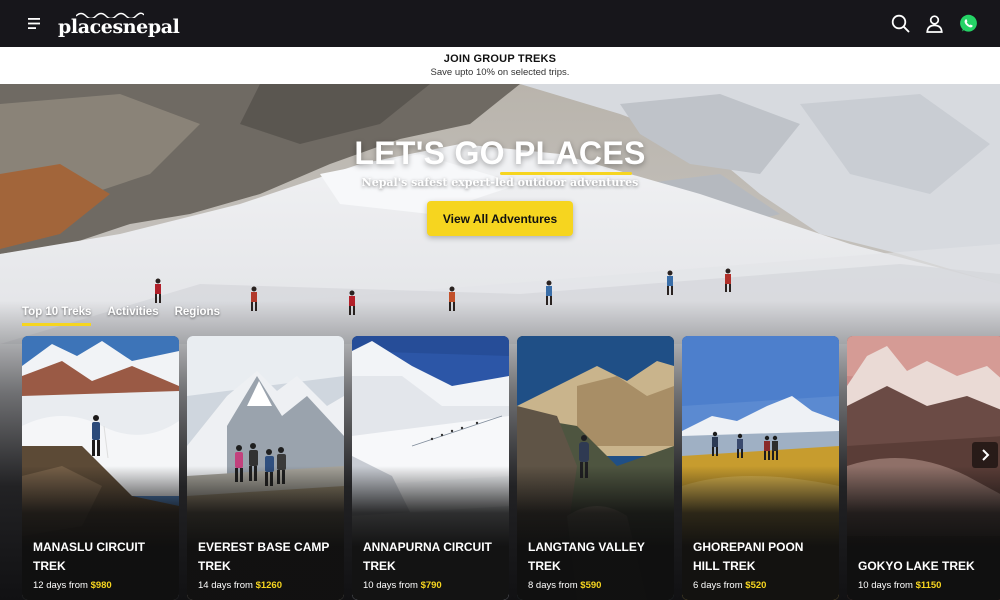  What do you see at coordinates (730, 585) in the screenshot?
I see `card-meta: 6 days from $520` at bounding box center [730, 585].